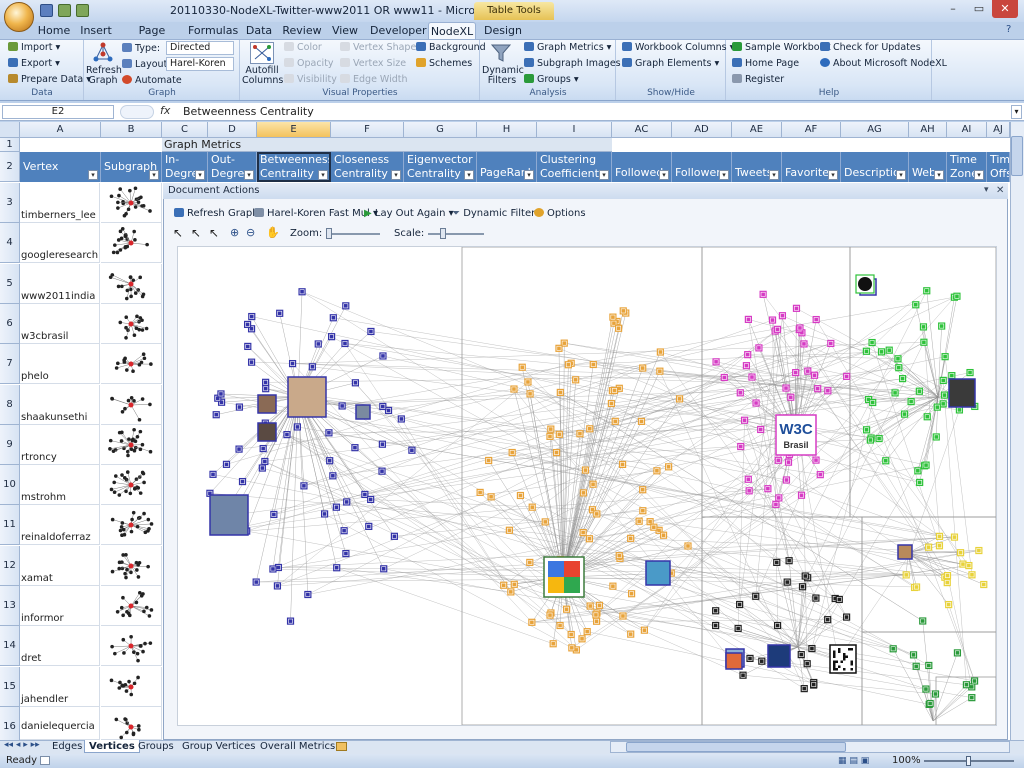  I want to click on vertex-name-cell: mstrohm, so click(60, 485).